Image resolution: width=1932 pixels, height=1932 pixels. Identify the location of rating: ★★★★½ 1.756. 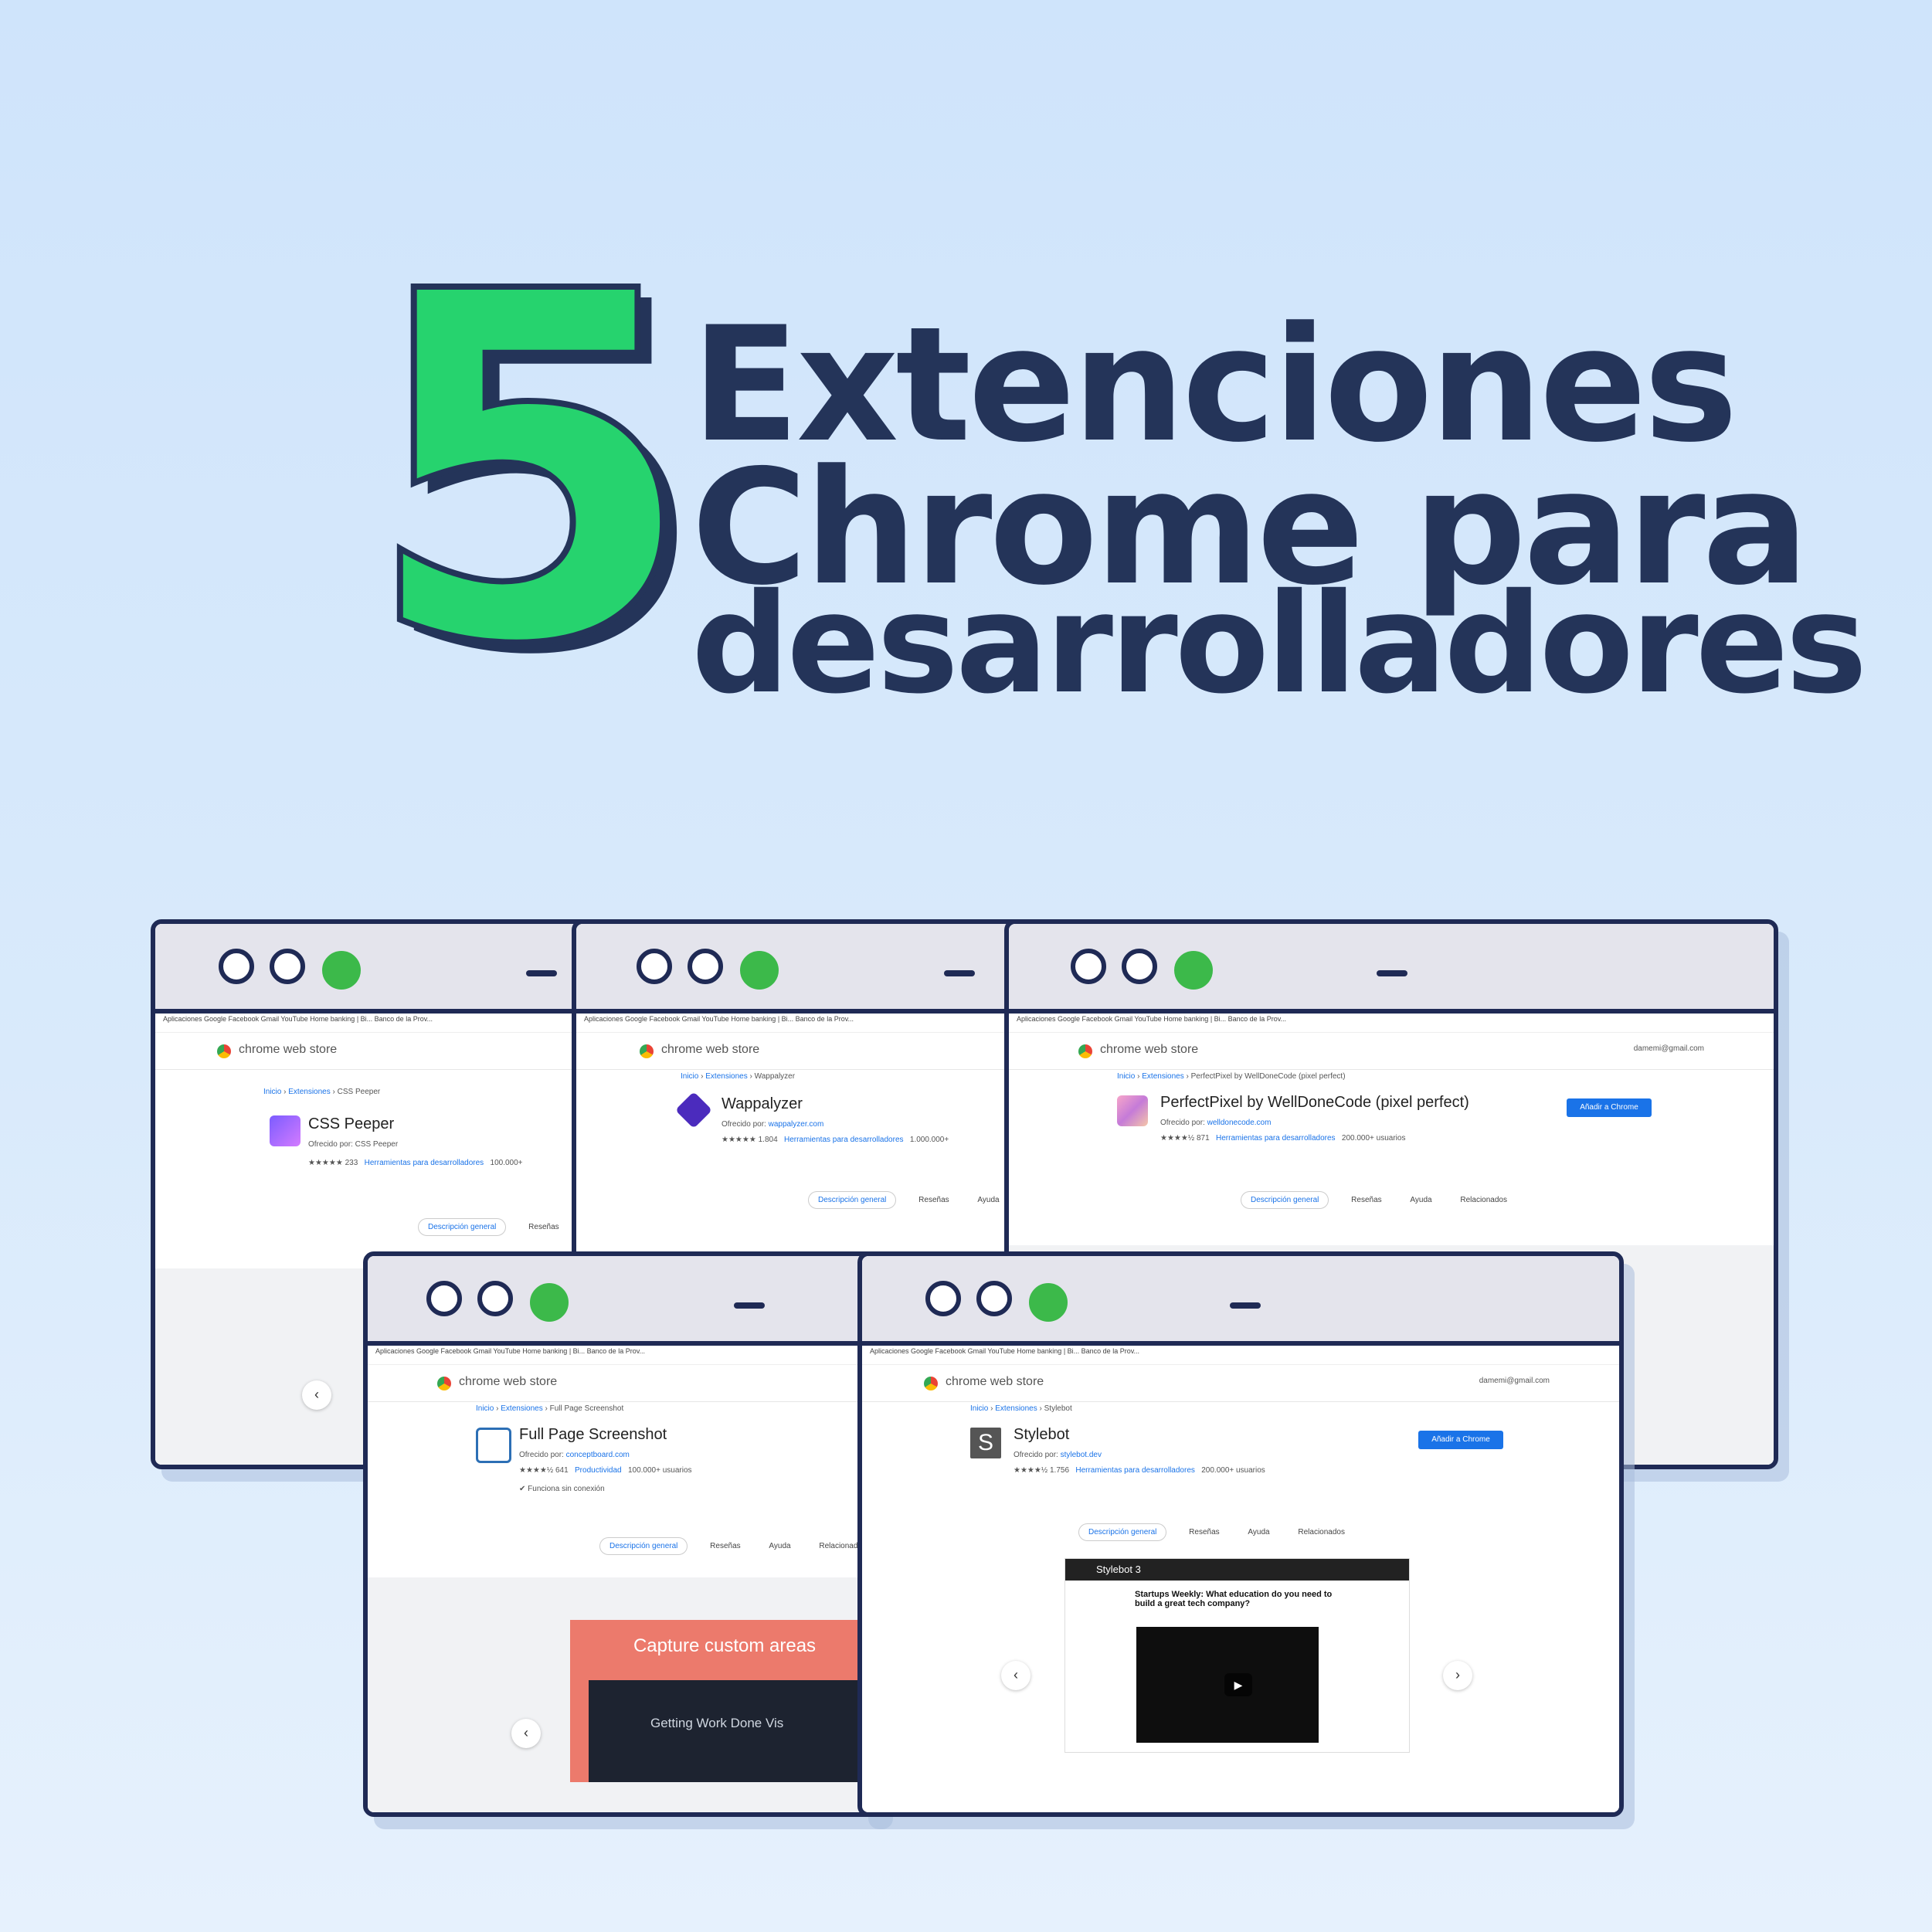
(1042, 1471).